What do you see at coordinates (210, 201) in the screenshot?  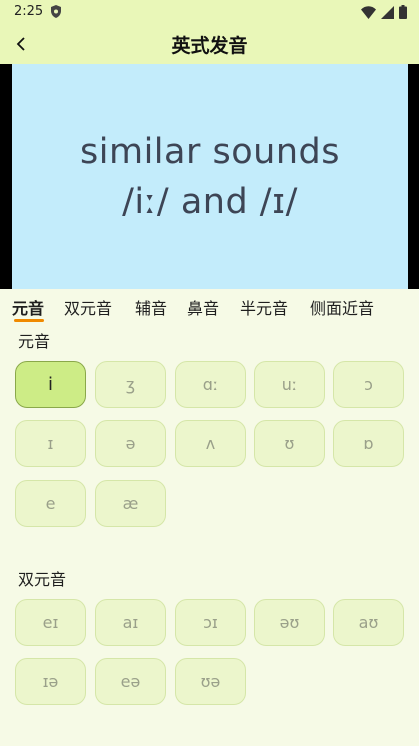 I see `video-caption-line2: /iː/ and /ɪ/` at bounding box center [210, 201].